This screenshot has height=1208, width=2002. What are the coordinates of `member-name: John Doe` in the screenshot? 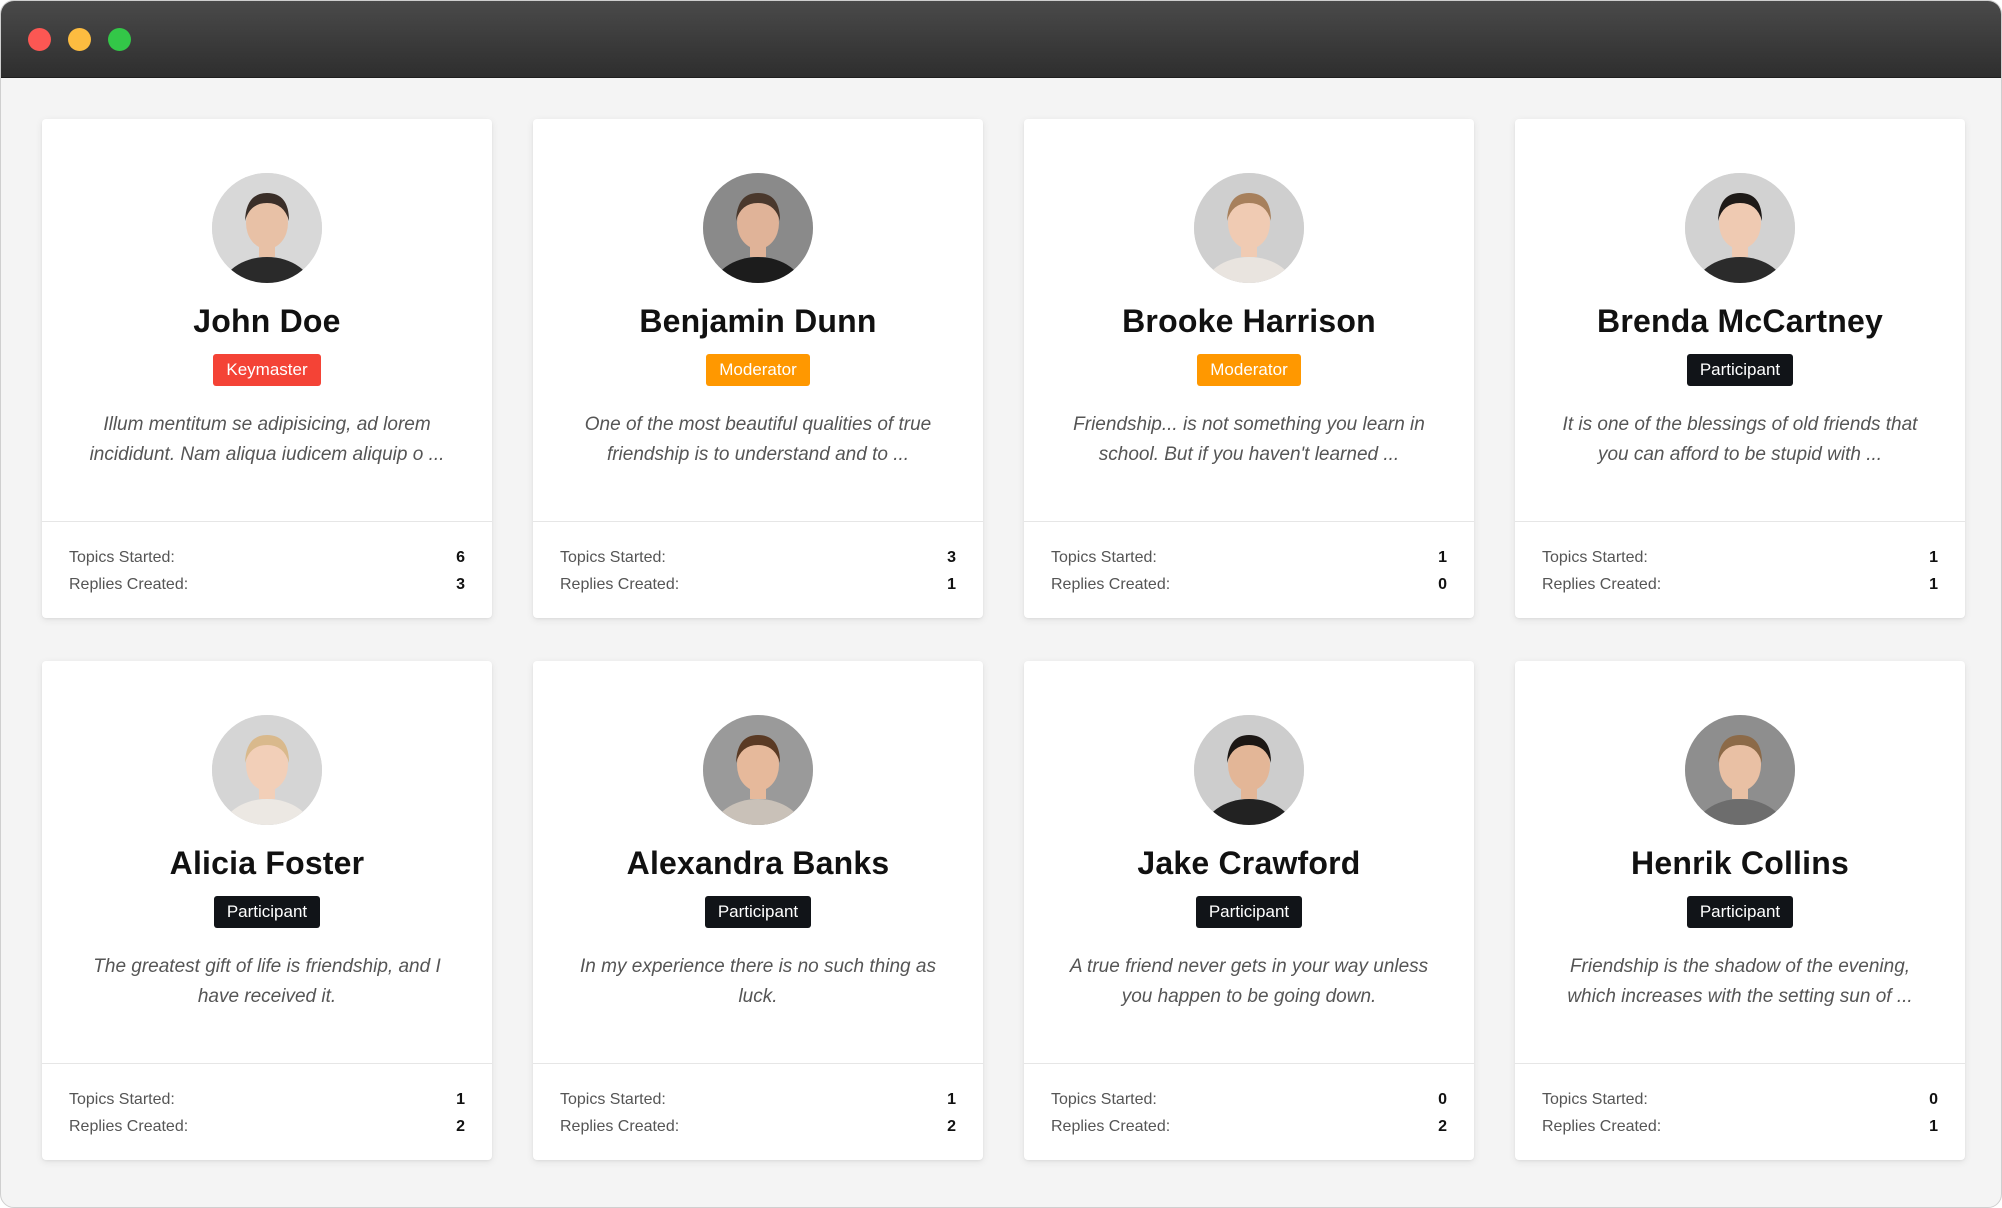 It's located at (266, 321).